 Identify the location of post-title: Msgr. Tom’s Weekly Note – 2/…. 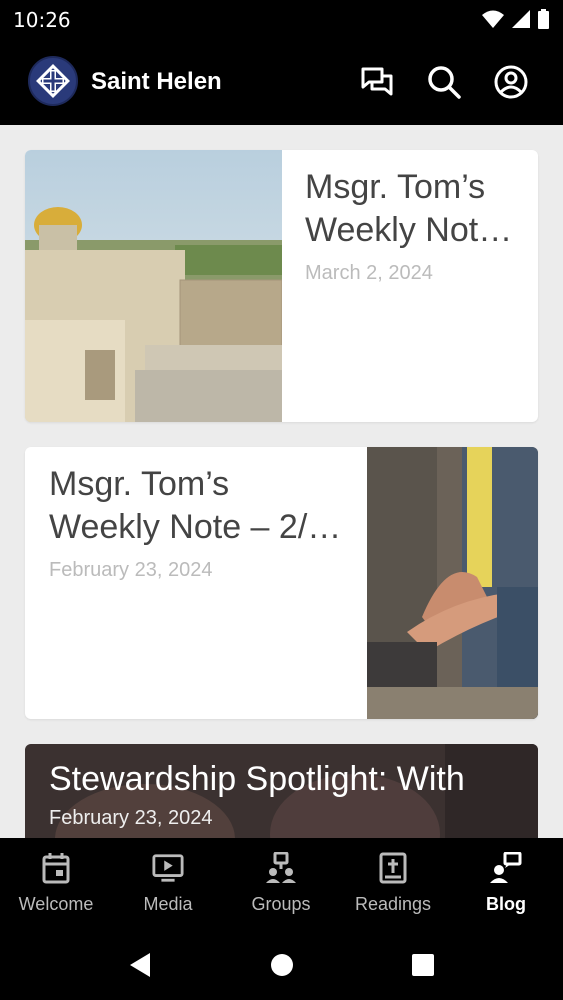
(204, 498).